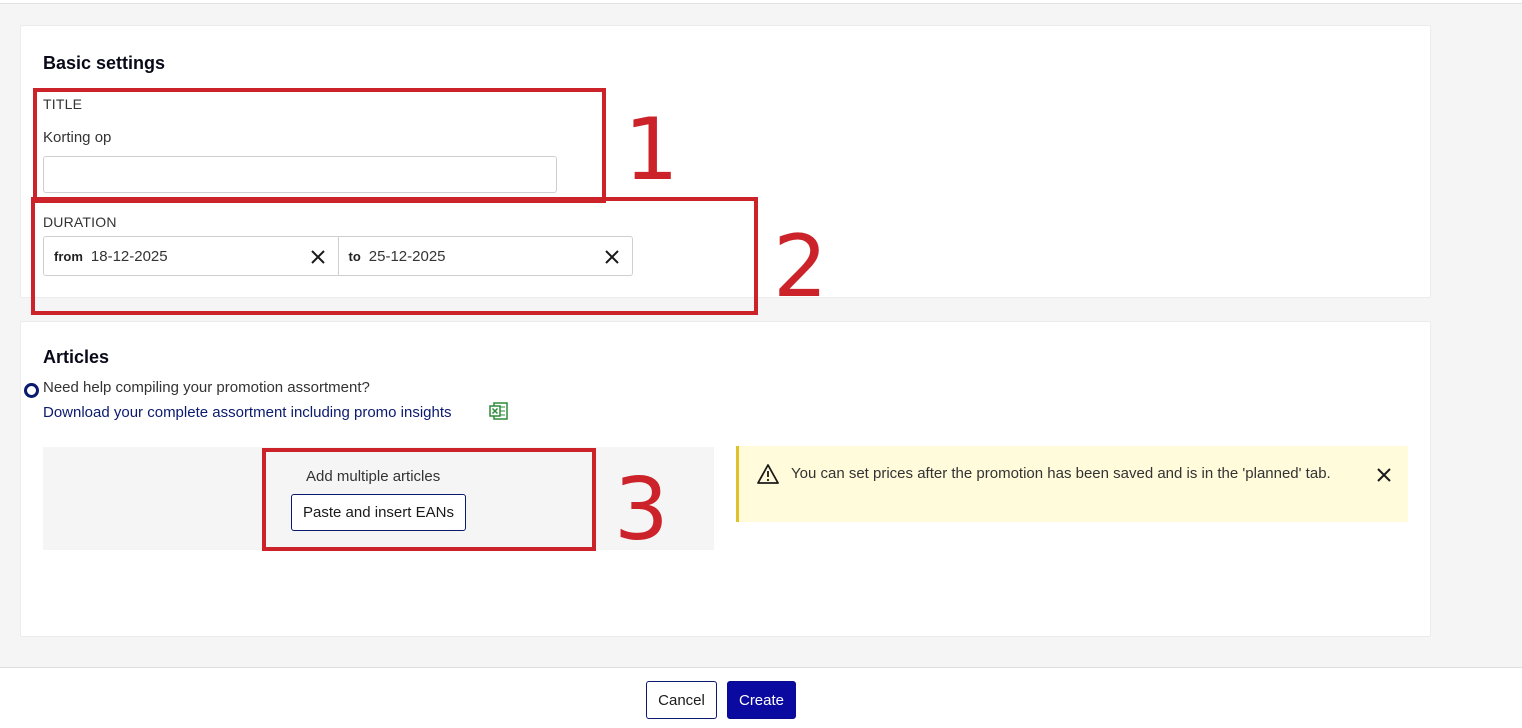 Image resolution: width=1522 pixels, height=728 pixels. What do you see at coordinates (681, 700) in the screenshot?
I see `cancel-button: Cancel` at bounding box center [681, 700].